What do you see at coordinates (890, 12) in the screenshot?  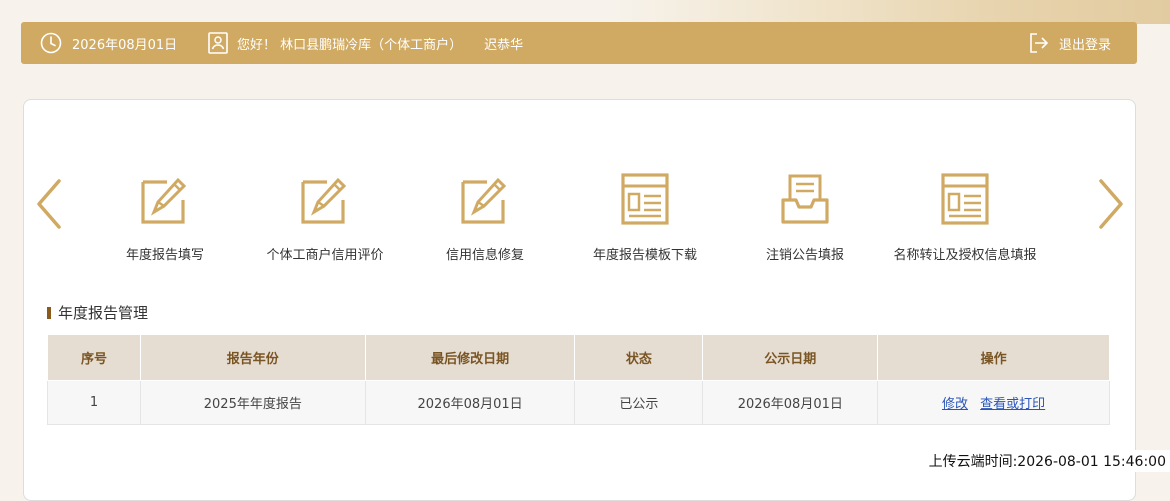 I see `background-decoration` at bounding box center [890, 12].